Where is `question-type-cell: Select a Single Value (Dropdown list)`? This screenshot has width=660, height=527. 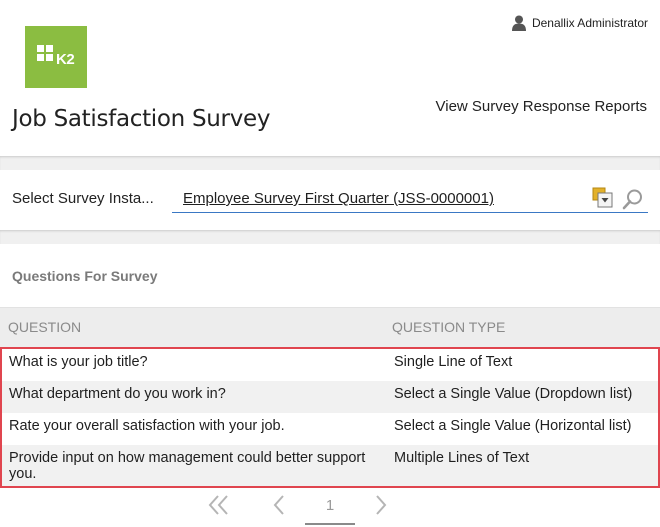 question-type-cell: Select a Single Value (Dropdown list) is located at coordinates (513, 394).